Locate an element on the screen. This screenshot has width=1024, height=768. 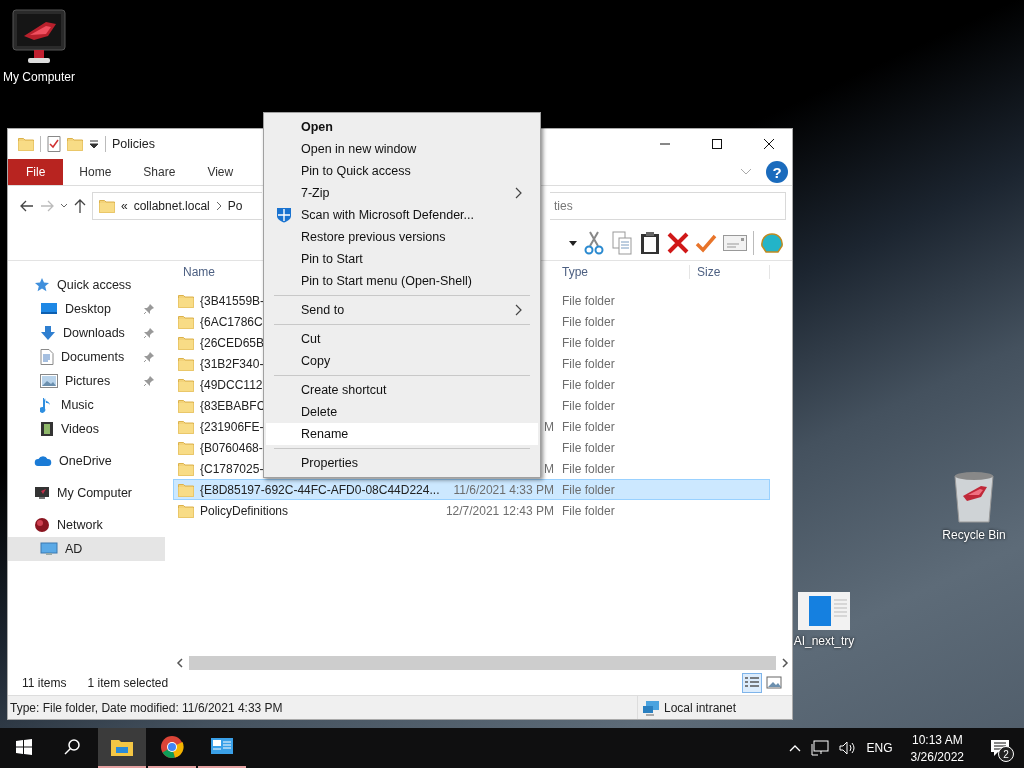
file-name: {3B41559B- is located at coordinates (232, 300).